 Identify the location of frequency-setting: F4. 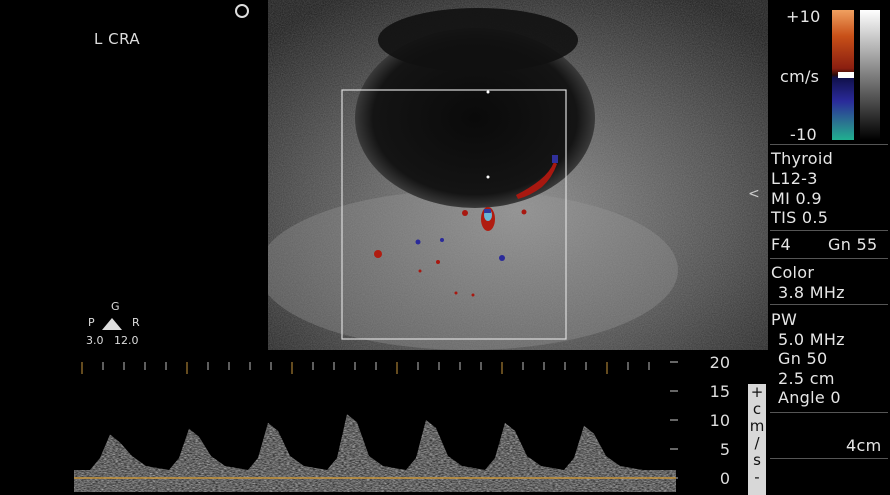
(781, 244).